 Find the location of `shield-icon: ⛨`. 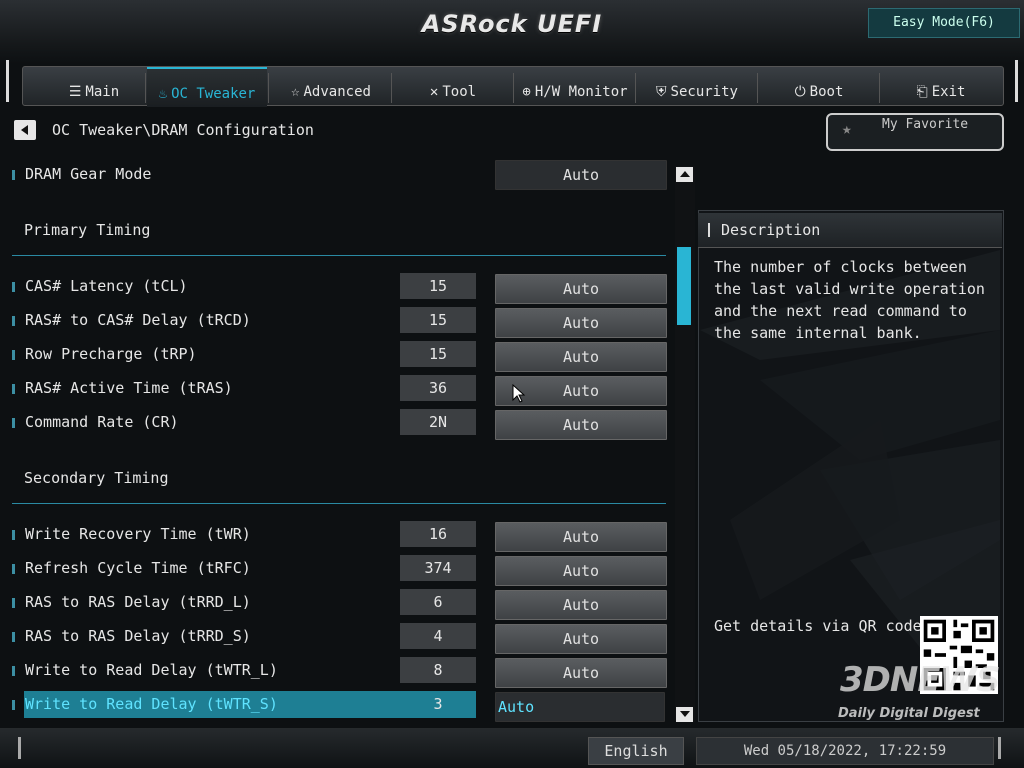

shield-icon: ⛨ is located at coordinates (661, 92).